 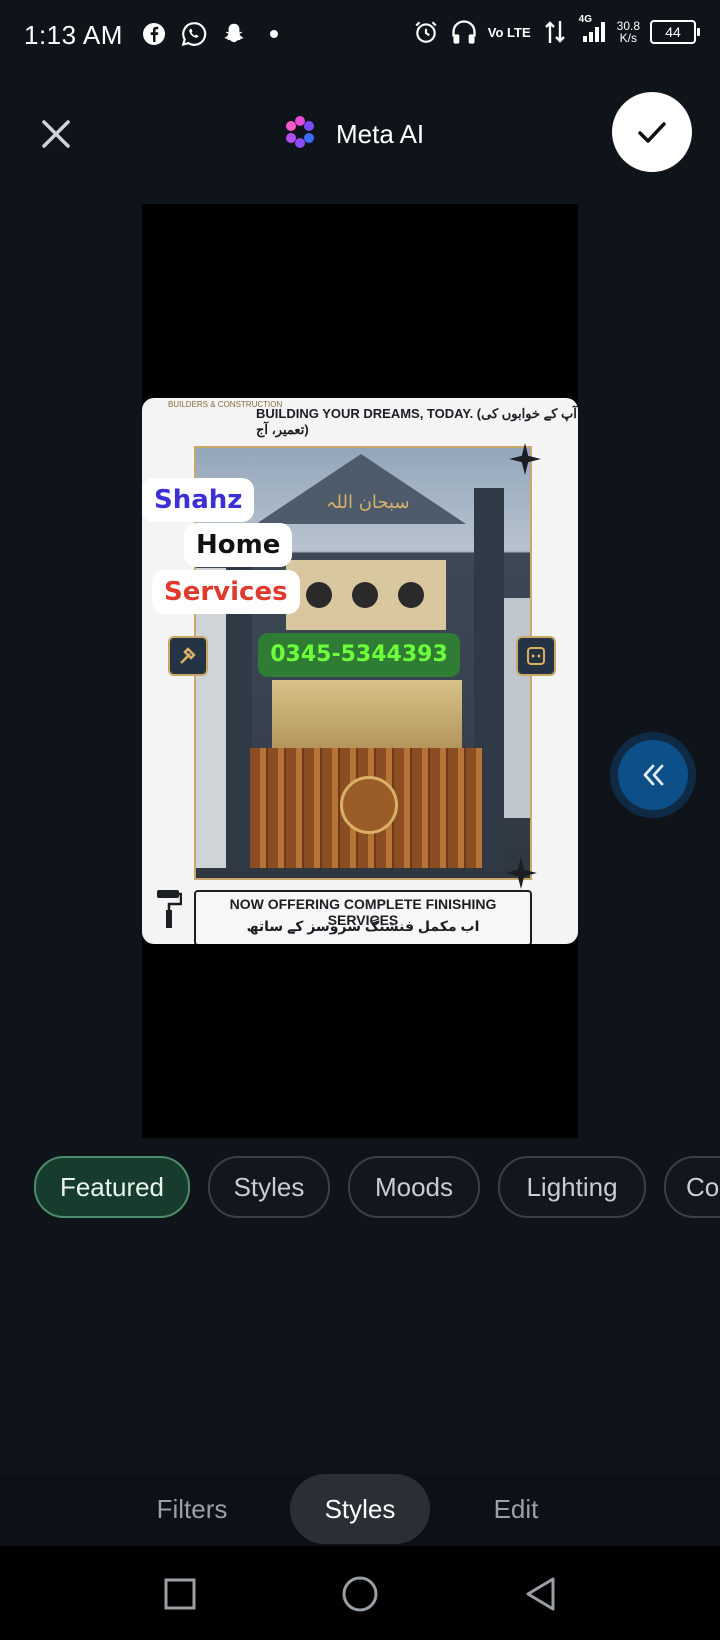 What do you see at coordinates (234, 34) in the screenshot?
I see `snapchat-icon` at bounding box center [234, 34].